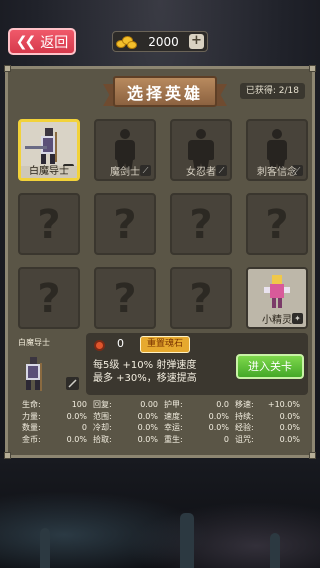 The height and width of the screenshot is (568, 320). I want to click on stat-label: 回复:, so click(102, 404).